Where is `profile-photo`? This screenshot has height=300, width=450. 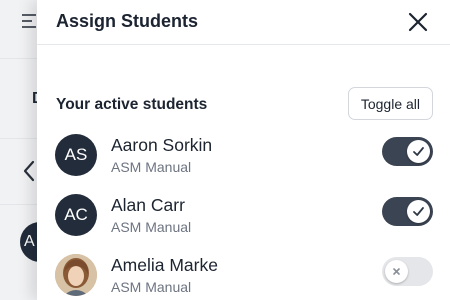 profile-photo is located at coordinates (76, 275).